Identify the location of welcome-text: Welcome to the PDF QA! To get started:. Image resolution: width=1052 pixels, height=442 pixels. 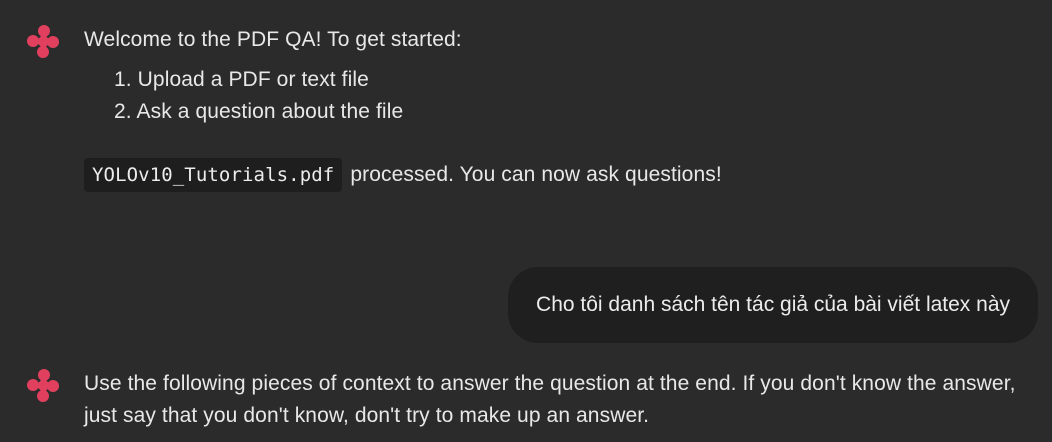
(273, 39).